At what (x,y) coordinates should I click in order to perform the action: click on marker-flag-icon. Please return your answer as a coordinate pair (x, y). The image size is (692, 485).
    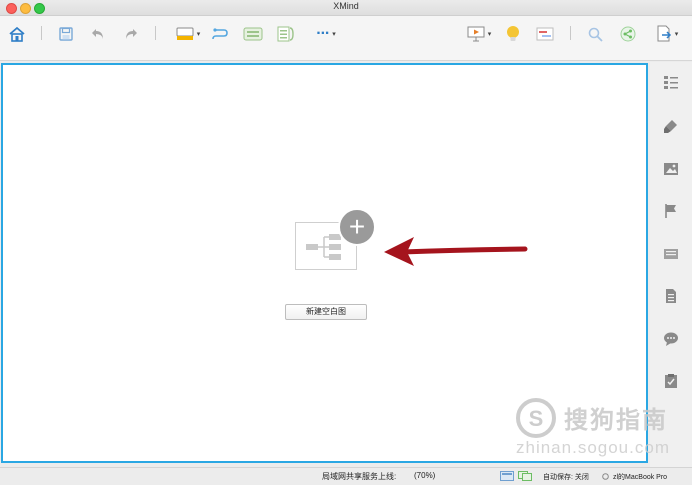
    Looking at the image, I should click on (671, 211).